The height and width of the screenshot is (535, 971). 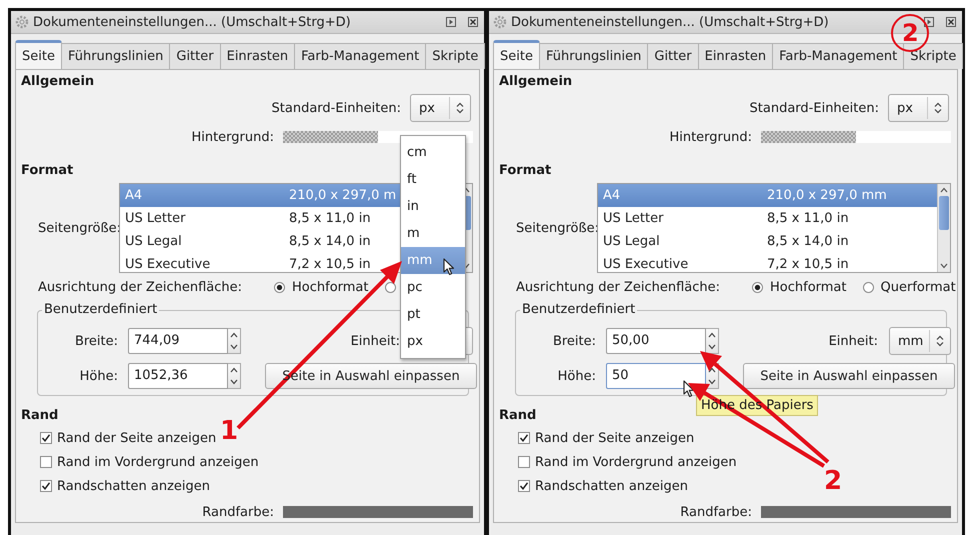 I want to click on height-field: 50, so click(x=656, y=376).